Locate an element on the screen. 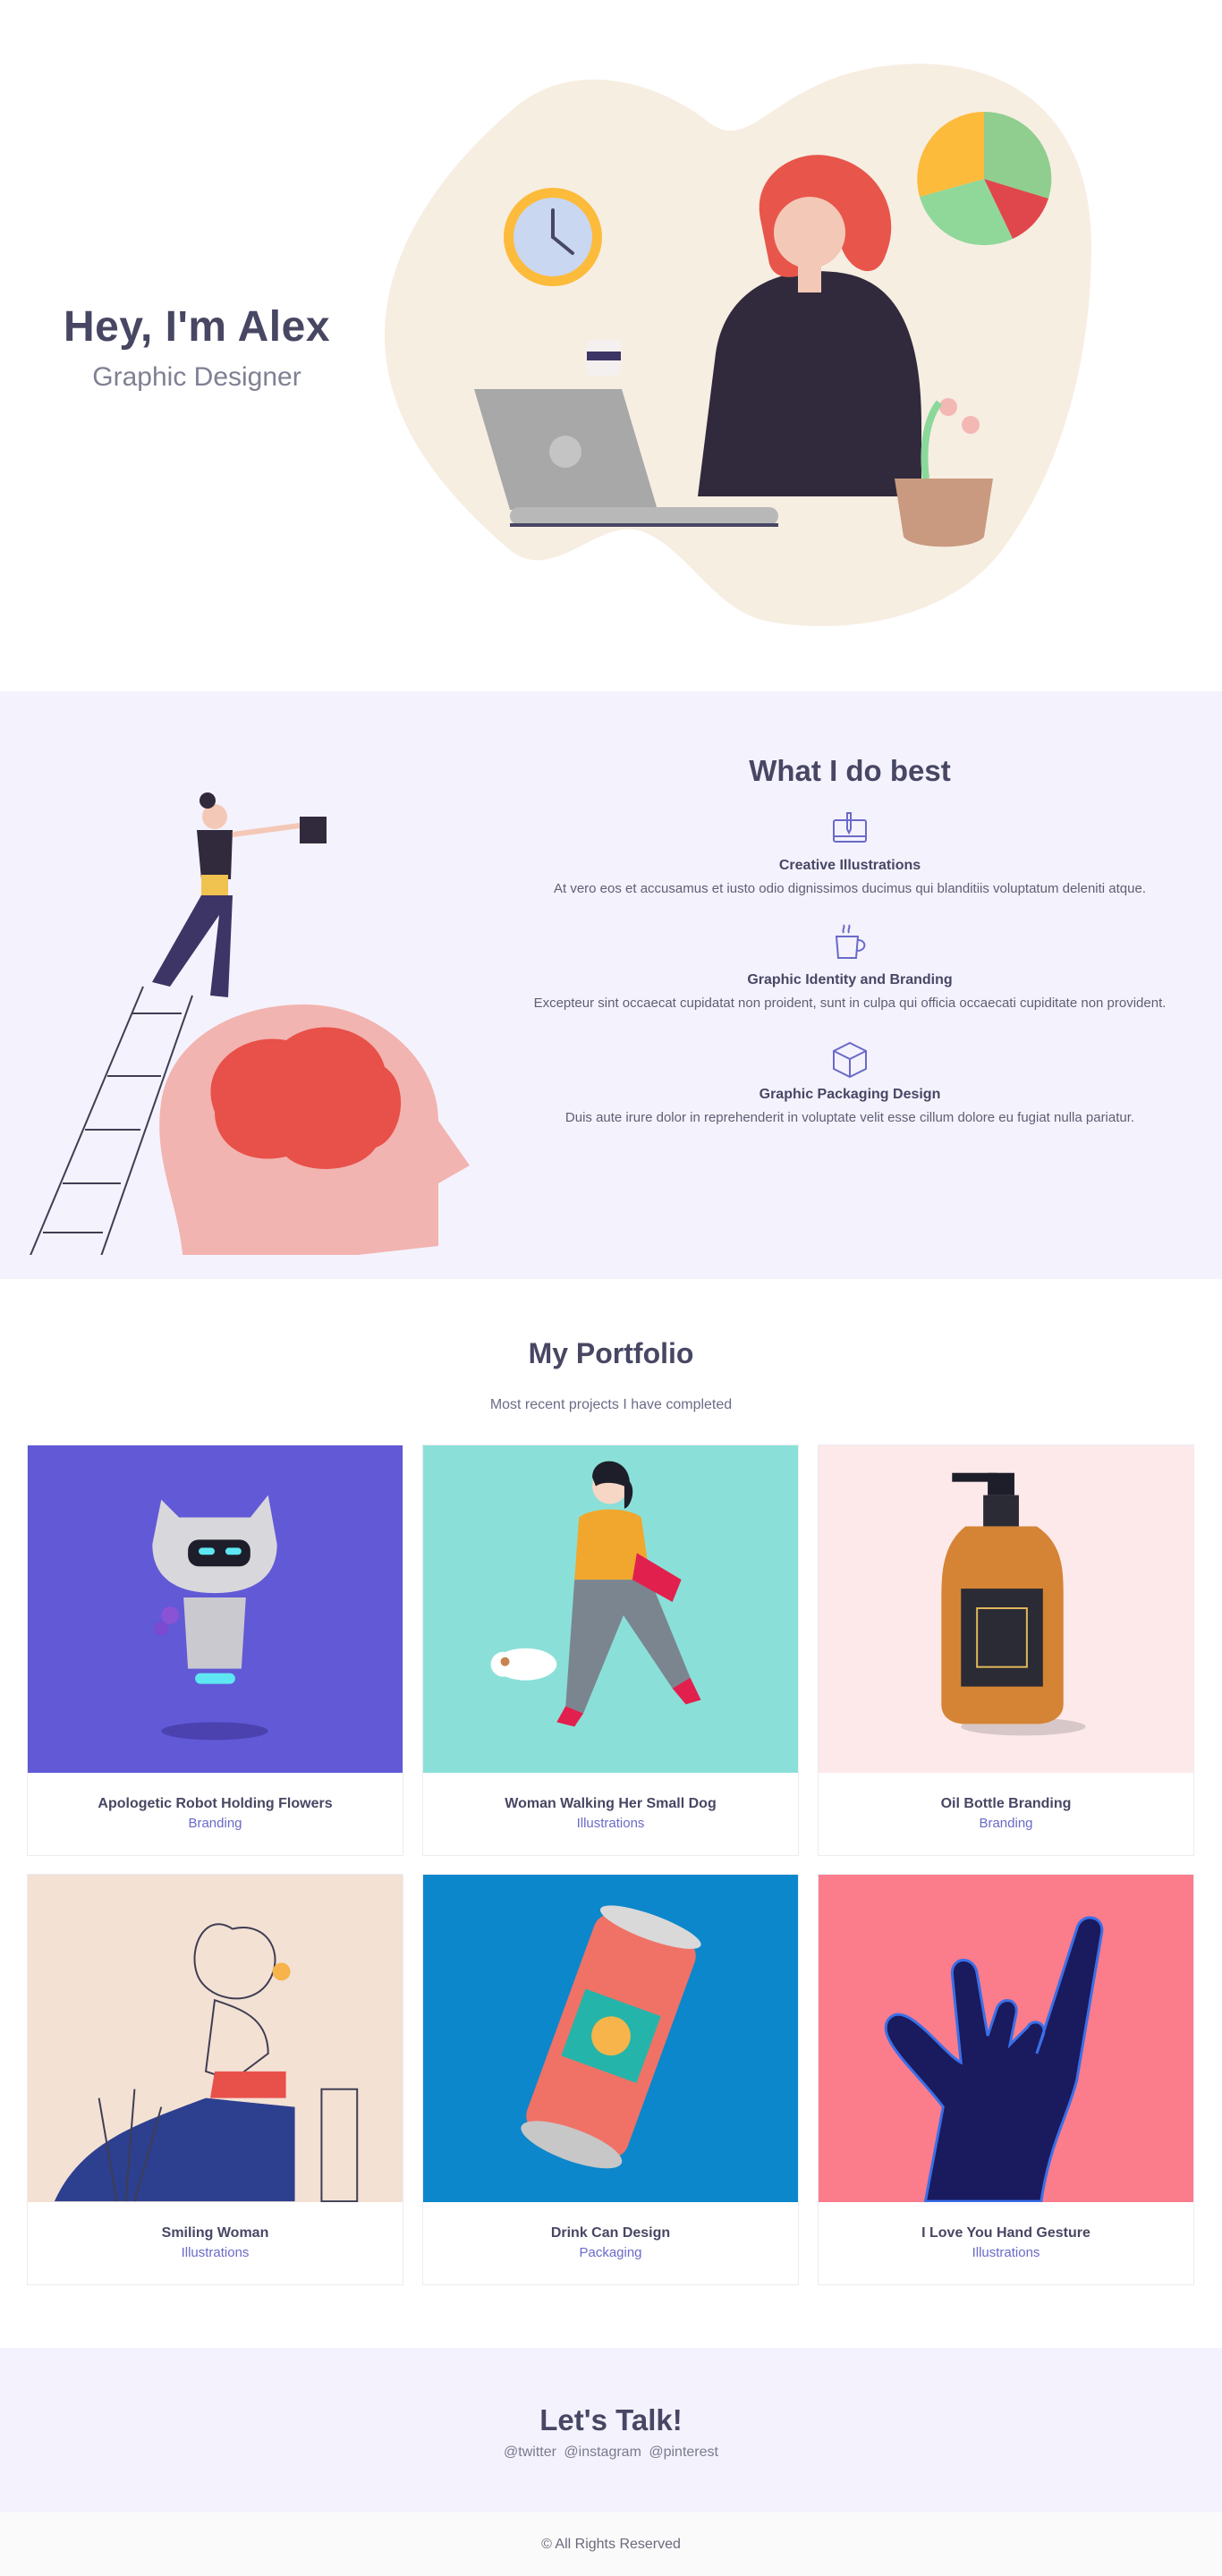 This screenshot has height=2576, width=1222. footer: © All Rights Reserved is located at coordinates (611, 2544).